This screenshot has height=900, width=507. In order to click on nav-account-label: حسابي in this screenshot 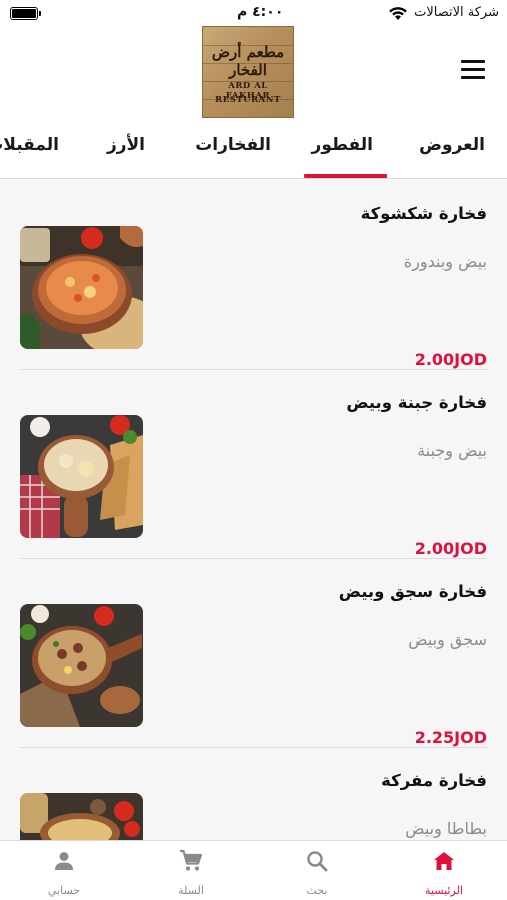, I will do `click(64, 890)`.